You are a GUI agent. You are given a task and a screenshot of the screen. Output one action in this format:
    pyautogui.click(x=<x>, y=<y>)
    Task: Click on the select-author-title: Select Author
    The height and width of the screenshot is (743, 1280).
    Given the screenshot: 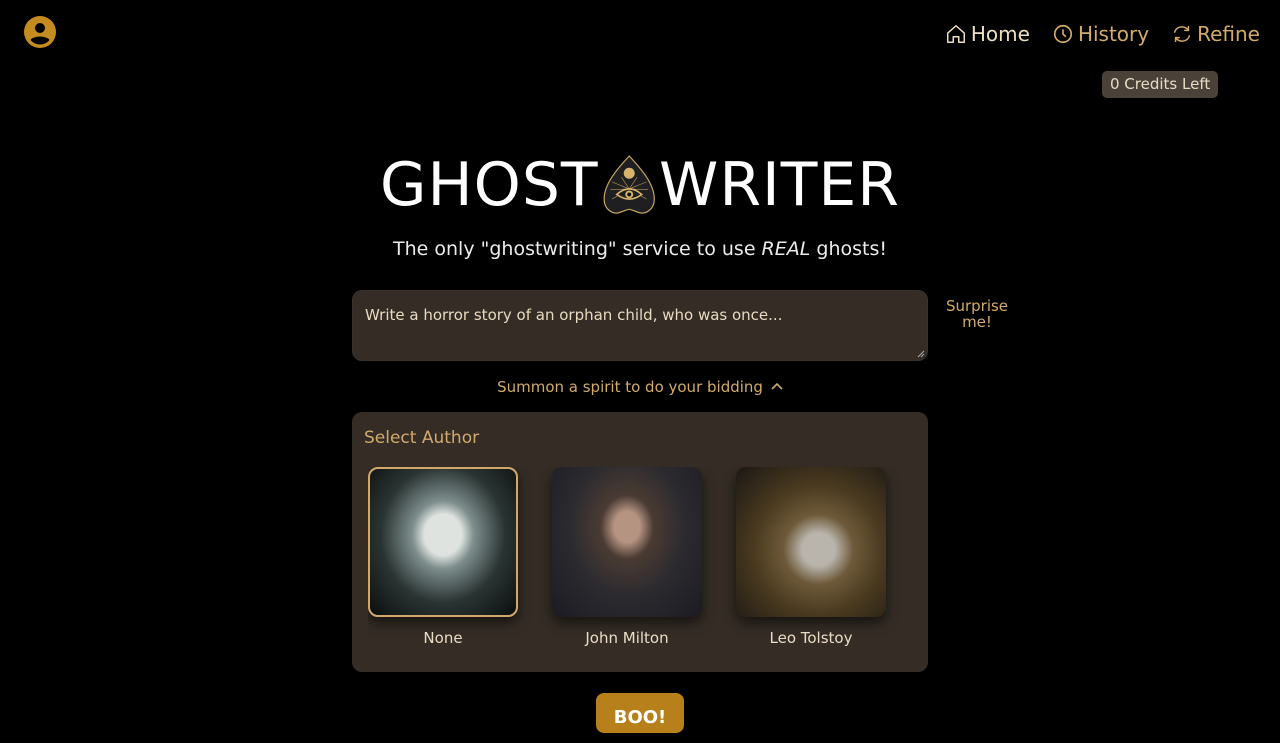 What is the action you would take?
    pyautogui.click(x=422, y=438)
    